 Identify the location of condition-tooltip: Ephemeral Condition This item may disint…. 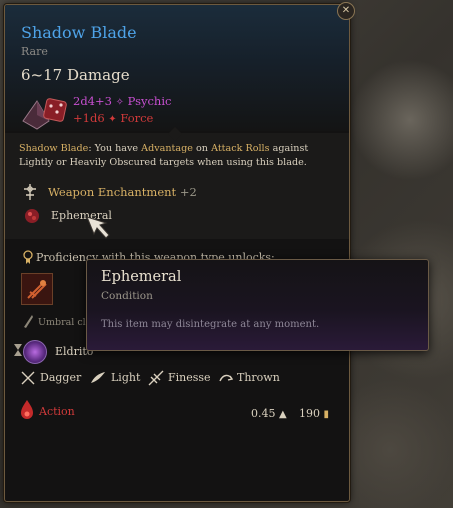
(257, 305).